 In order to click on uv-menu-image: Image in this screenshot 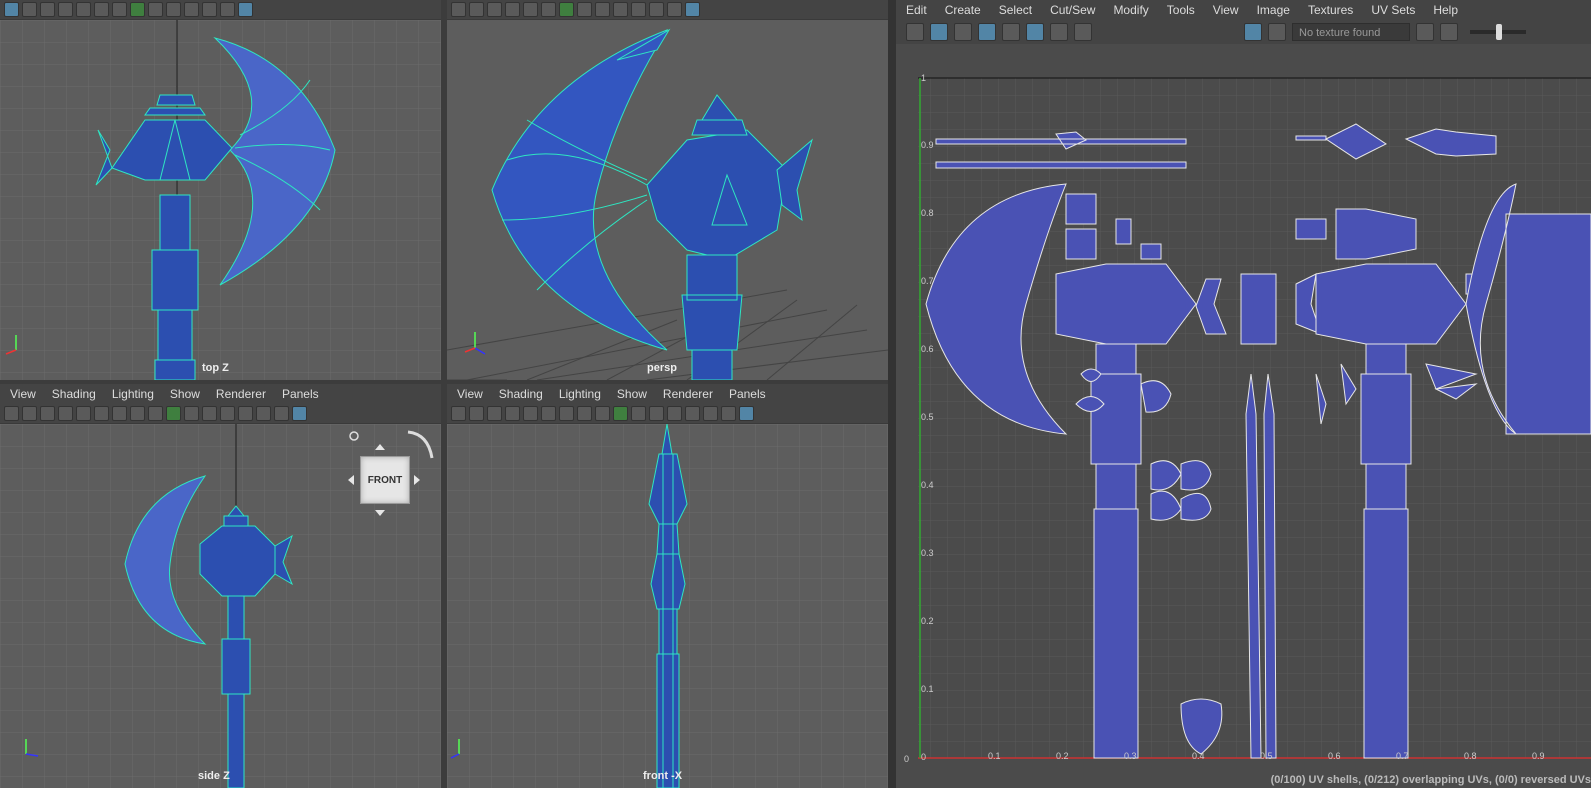, I will do `click(1273, 10)`.